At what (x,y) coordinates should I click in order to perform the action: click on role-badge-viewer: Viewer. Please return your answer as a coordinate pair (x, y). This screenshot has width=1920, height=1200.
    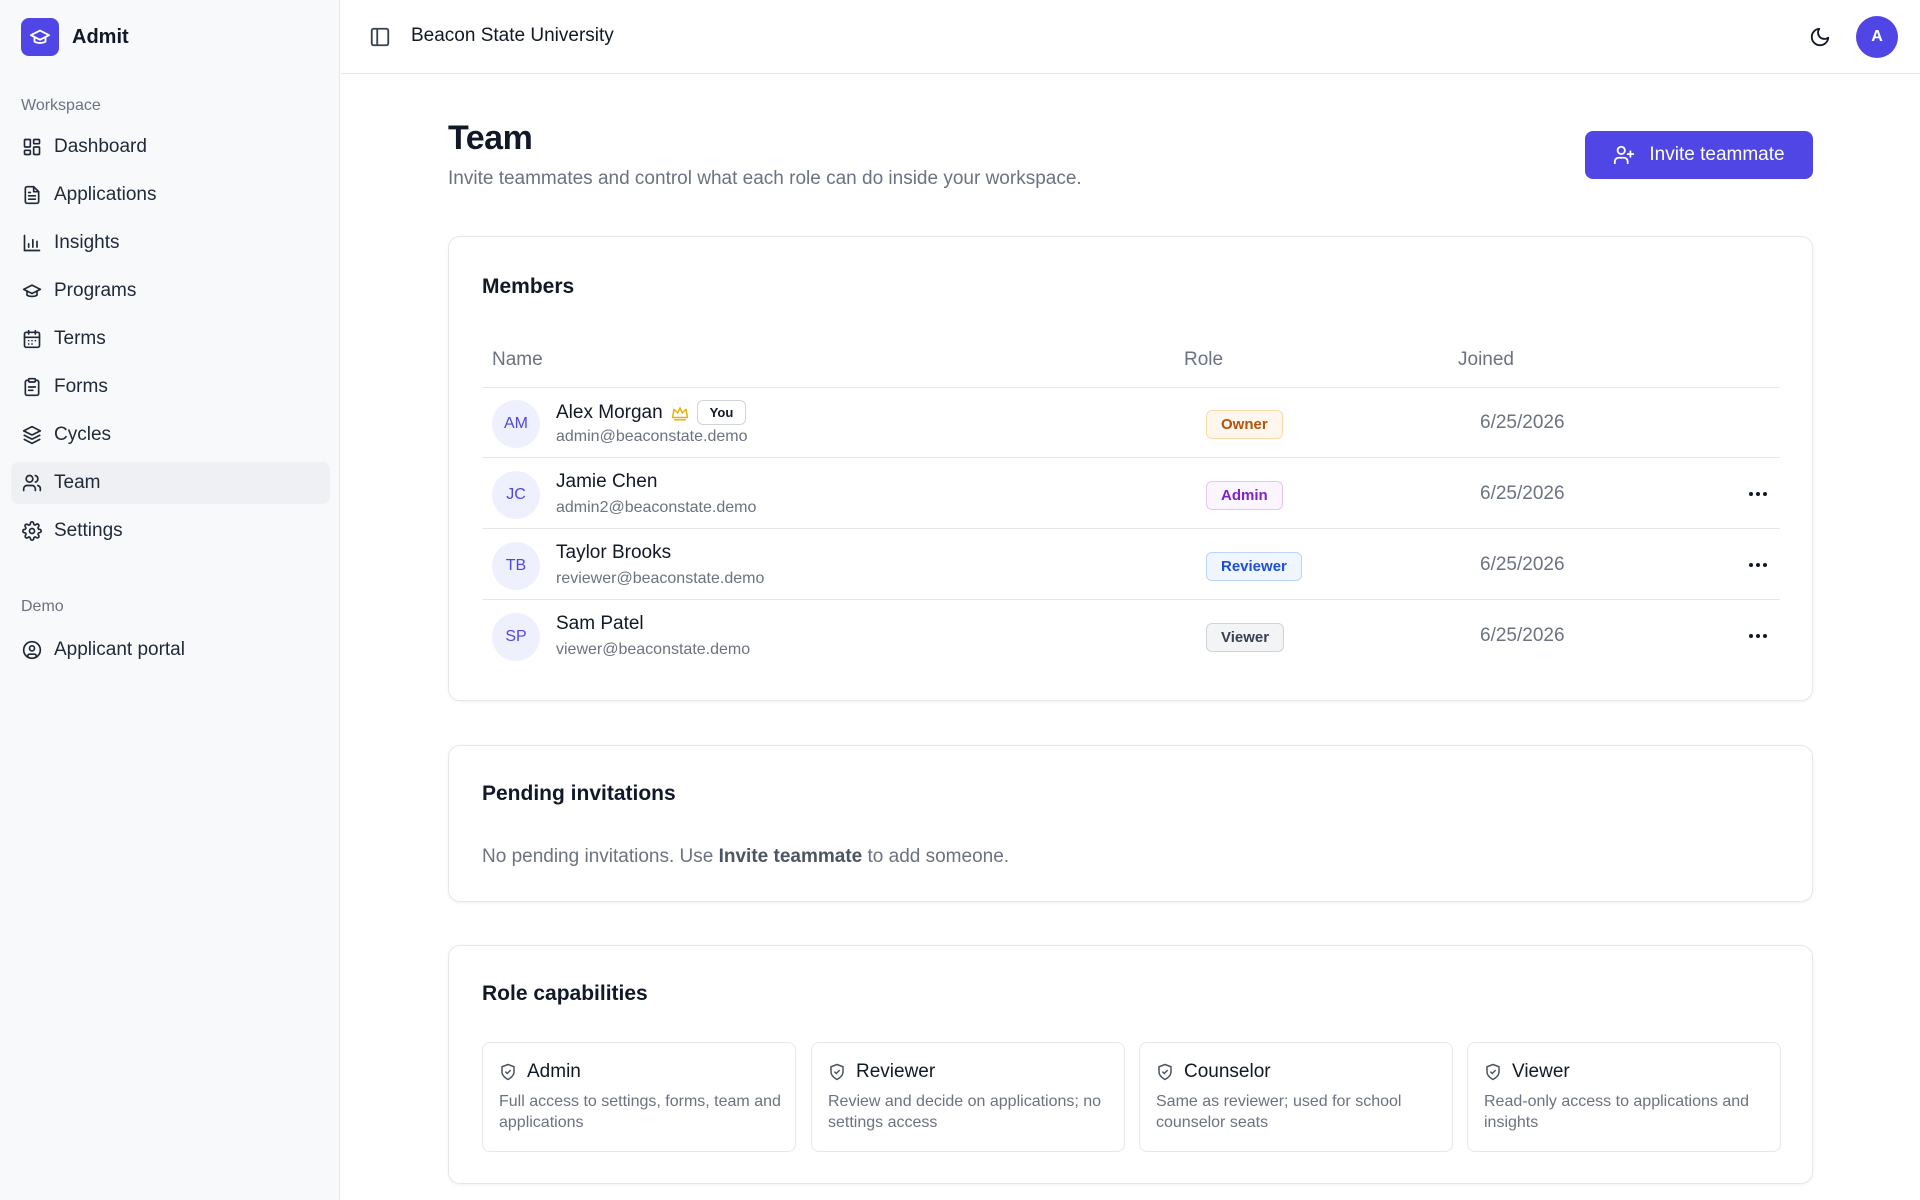
    Looking at the image, I should click on (1245, 637).